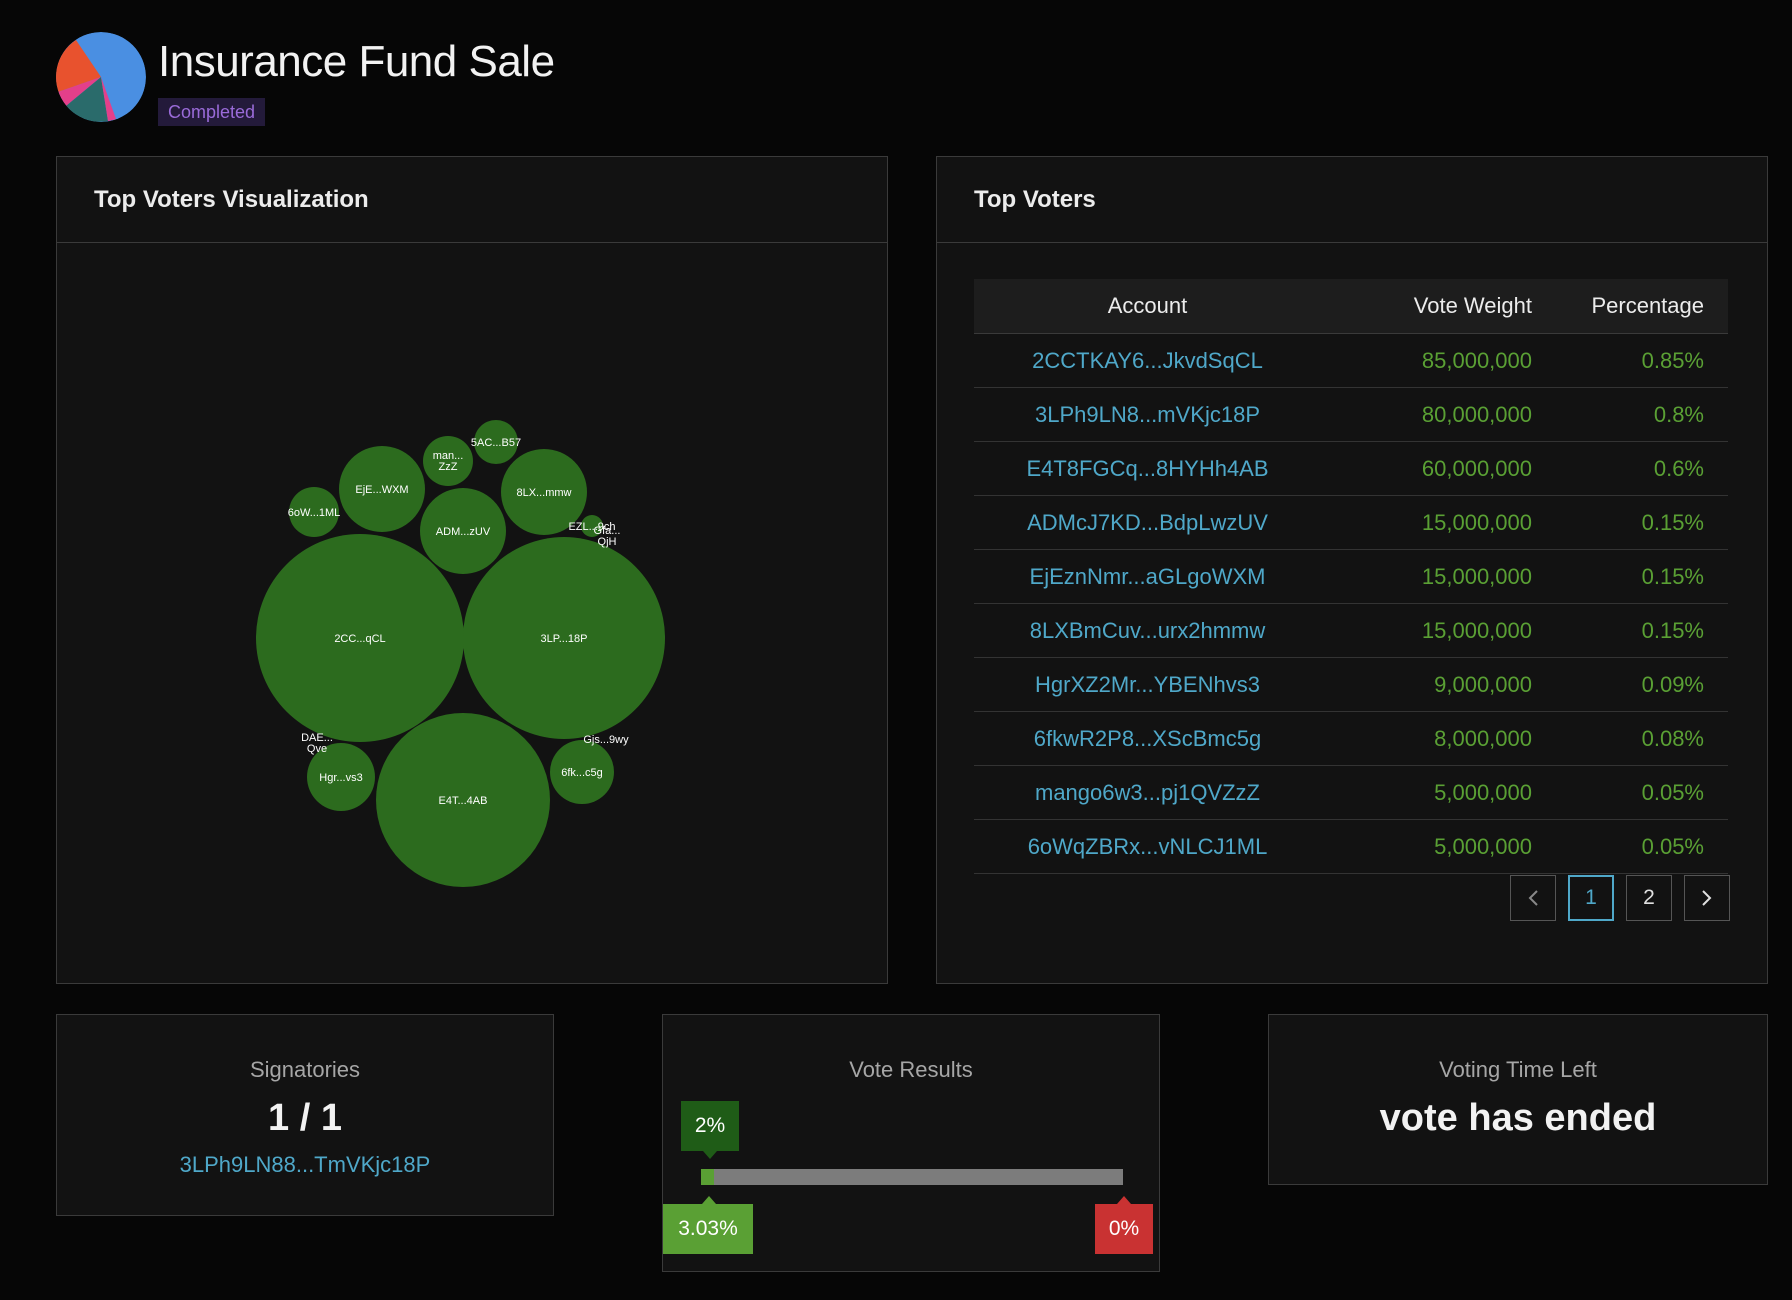 Image resolution: width=1792 pixels, height=1300 pixels. Describe the element at coordinates (340, 778) in the screenshot. I see `bubble-label: Hgr...vs3` at that location.